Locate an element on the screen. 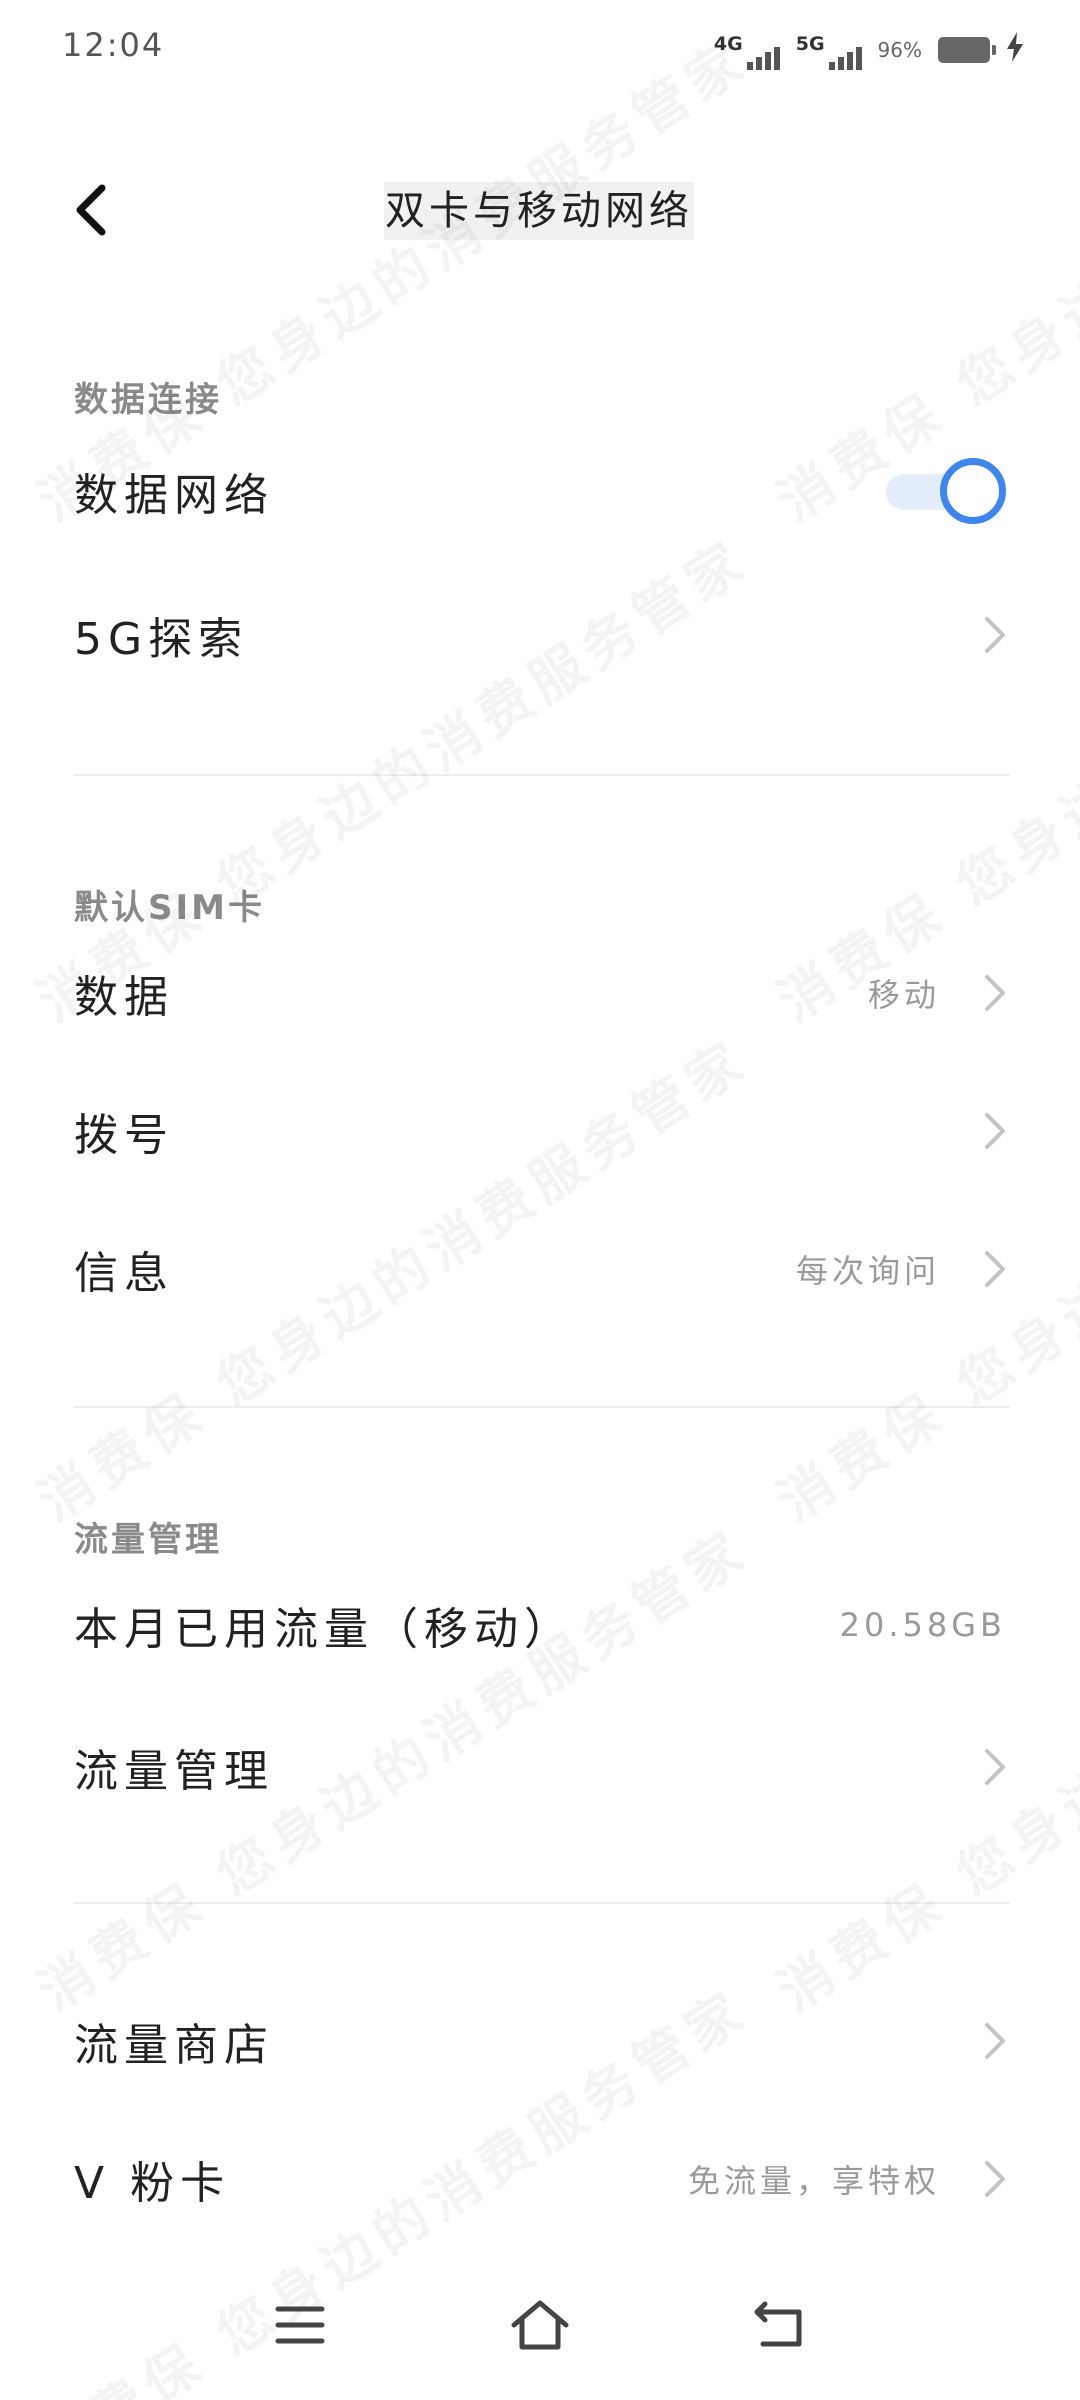 The height and width of the screenshot is (2400, 1080). menu-icon is located at coordinates (300, 2325).